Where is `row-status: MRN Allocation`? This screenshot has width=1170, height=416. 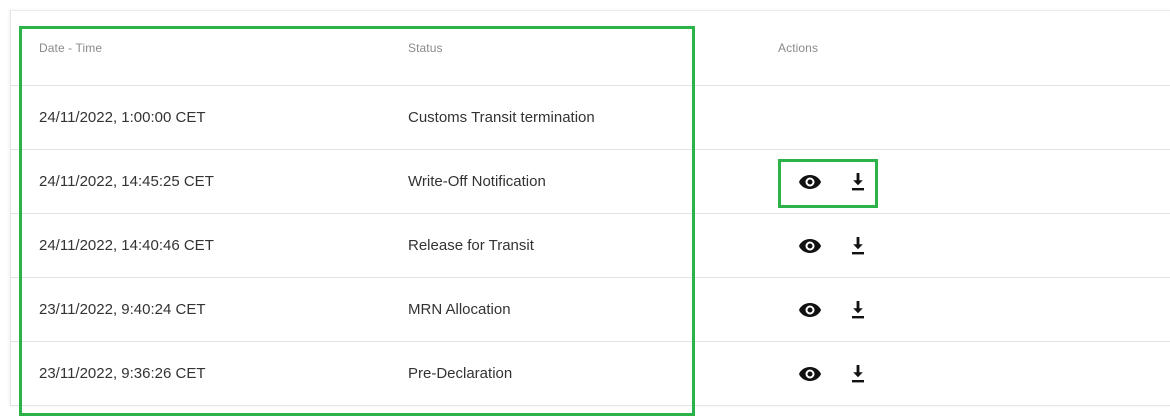
row-status: MRN Allocation is located at coordinates (459, 309).